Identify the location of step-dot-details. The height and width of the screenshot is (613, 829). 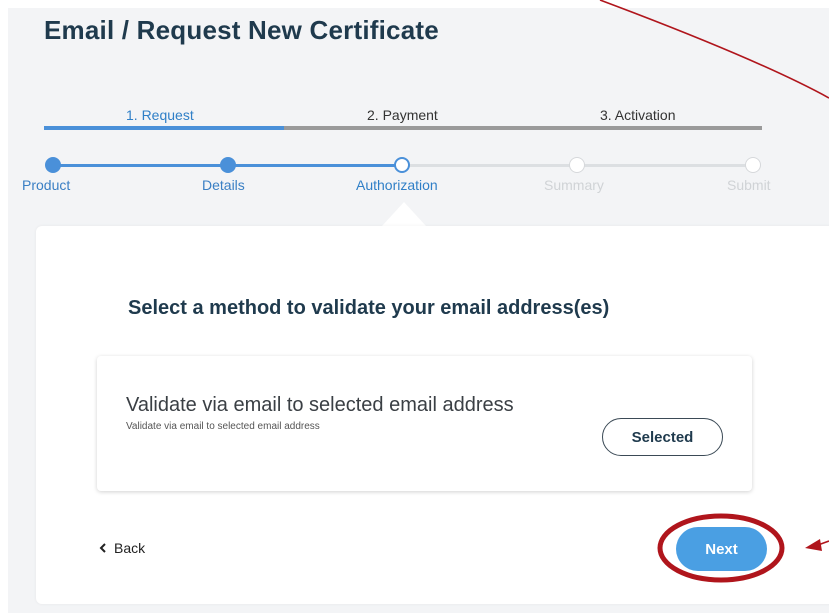
(228, 165).